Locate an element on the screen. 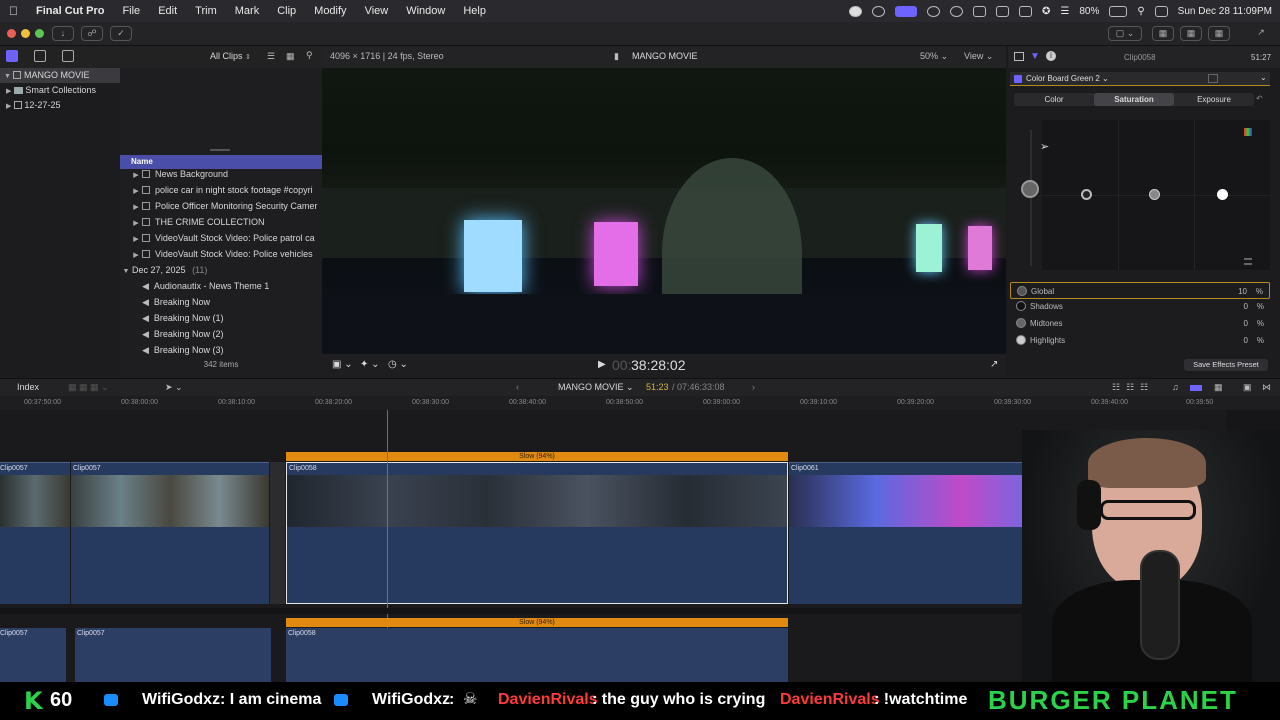 The width and height of the screenshot is (1280, 720). arrow-tool-icon: ➤ ⌄ is located at coordinates (174, 387).